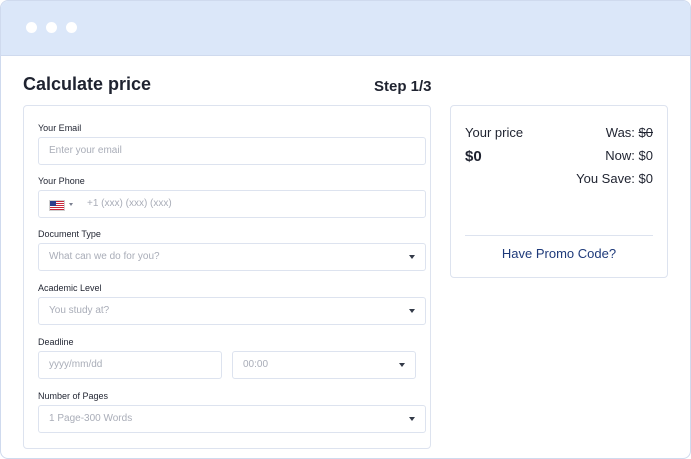 The height and width of the screenshot is (459, 691). I want to click on deadline-time-value: 00:00, so click(256, 364).